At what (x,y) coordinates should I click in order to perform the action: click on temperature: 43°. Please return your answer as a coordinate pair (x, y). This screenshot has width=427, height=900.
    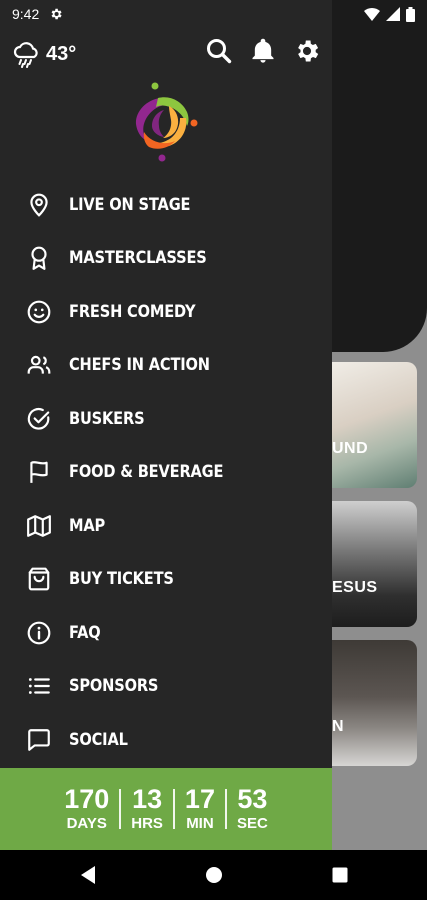
    Looking at the image, I should click on (61, 53).